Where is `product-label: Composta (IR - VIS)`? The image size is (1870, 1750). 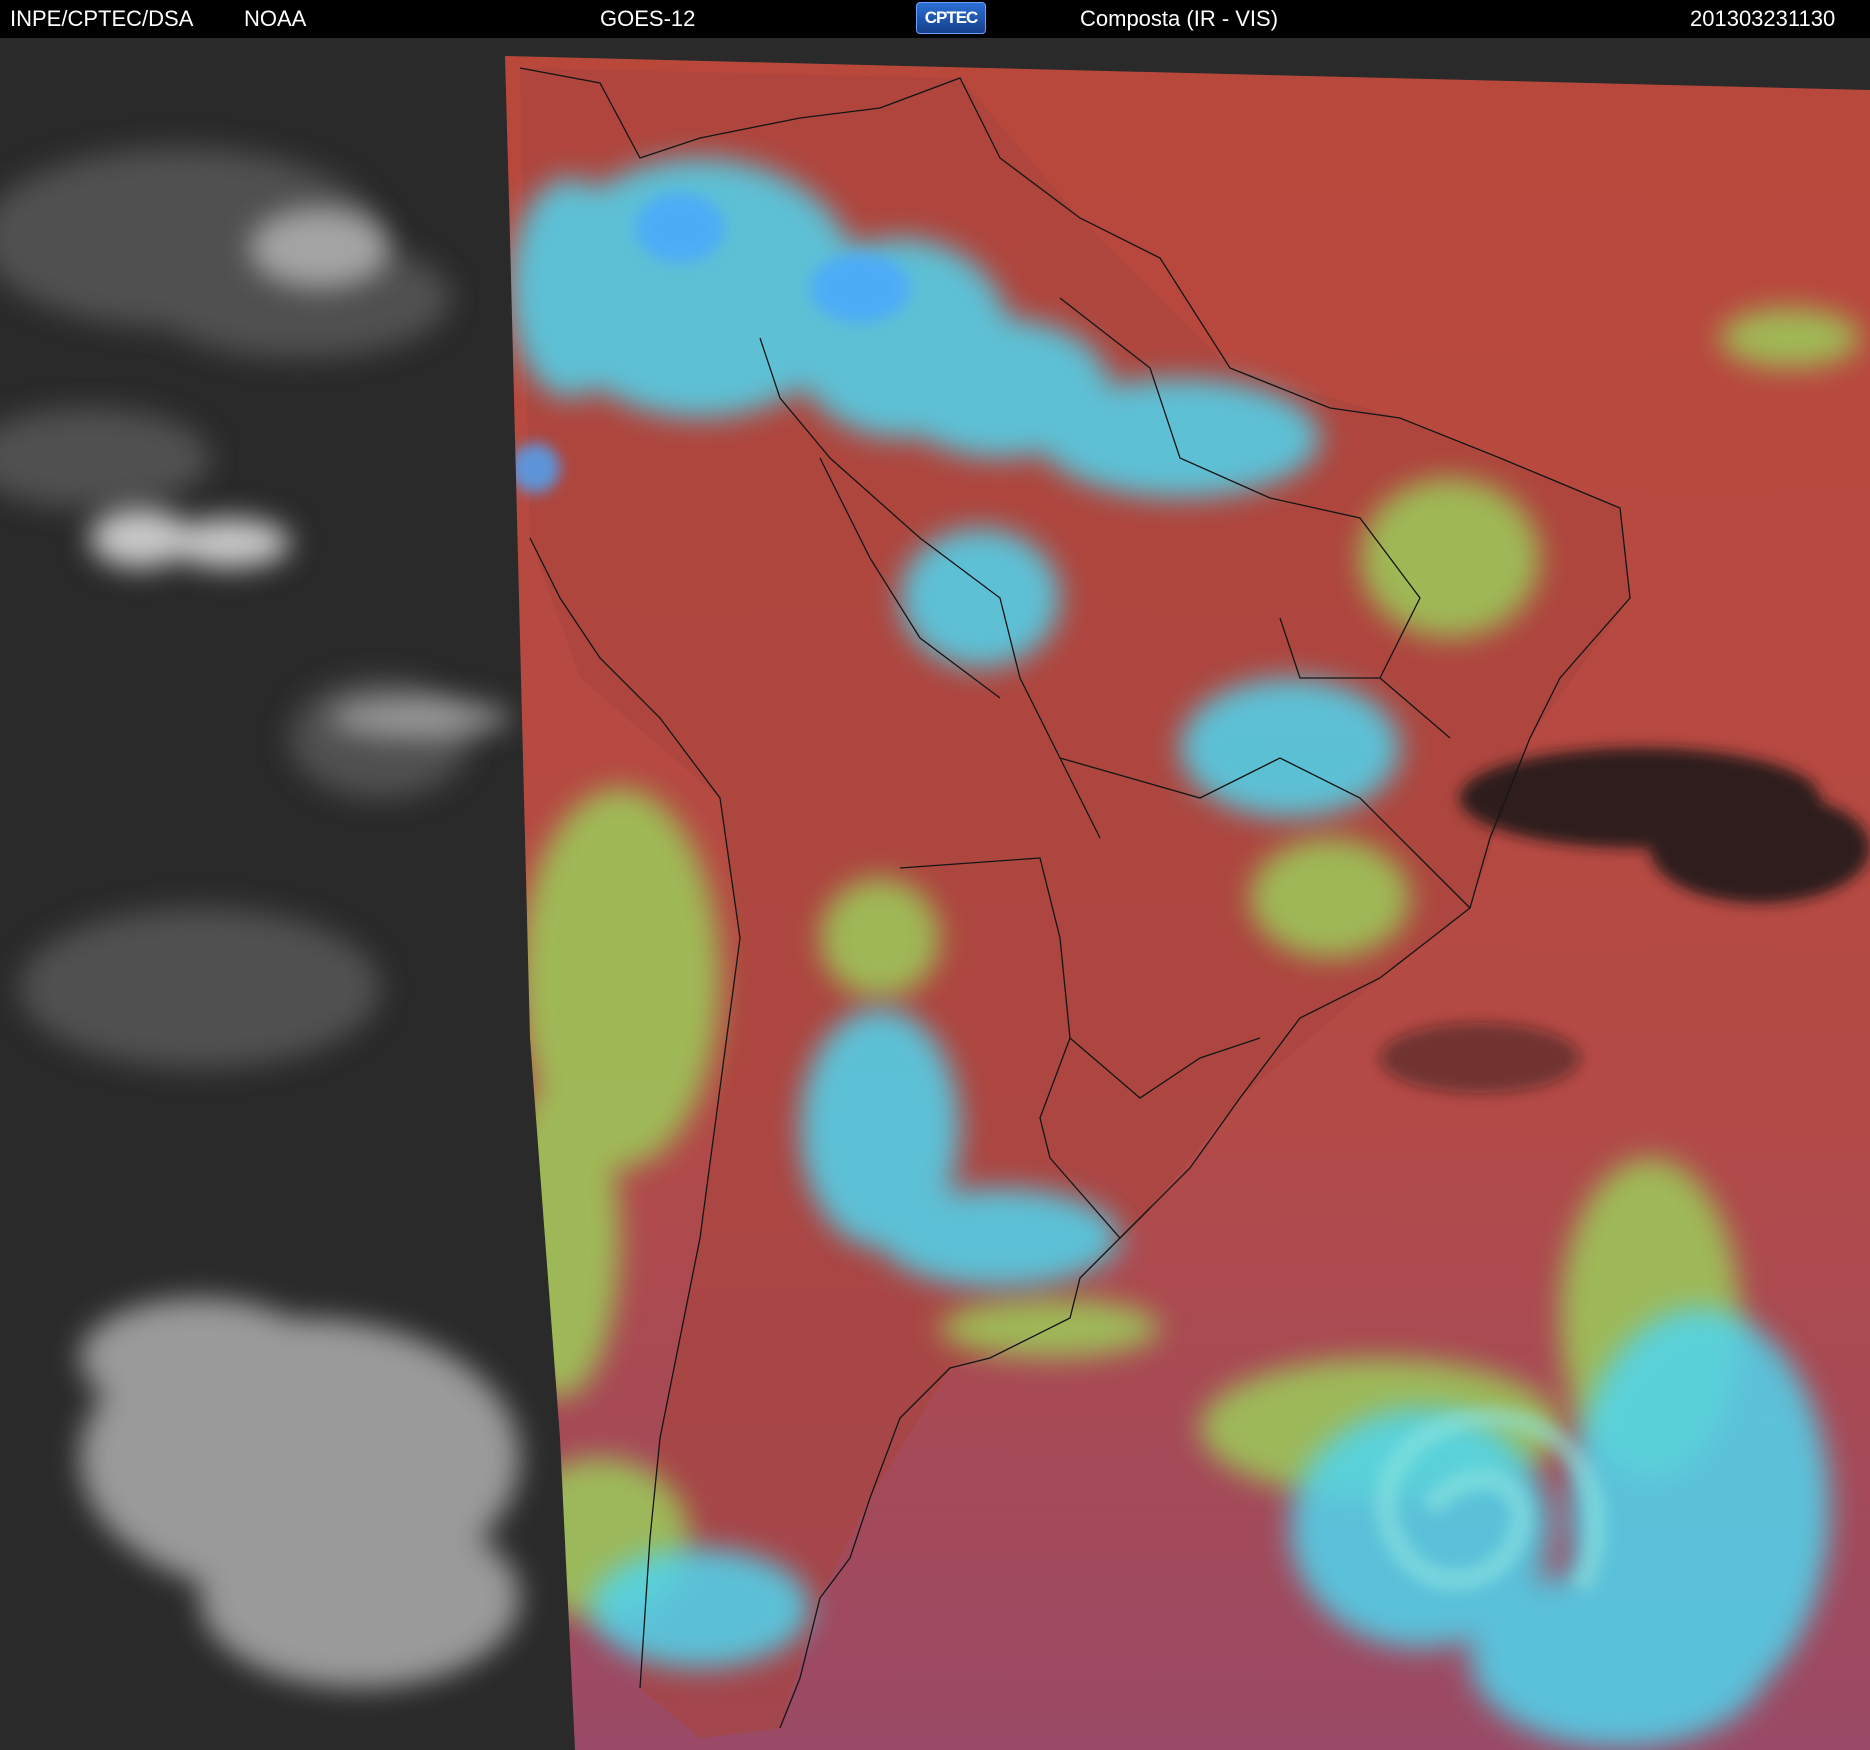
product-label: Composta (IR - VIS) is located at coordinates (1179, 18).